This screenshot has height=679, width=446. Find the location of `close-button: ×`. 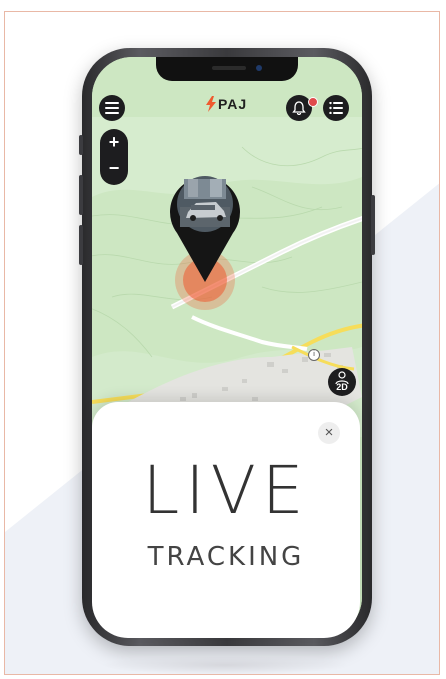

close-button: × is located at coordinates (329, 433).